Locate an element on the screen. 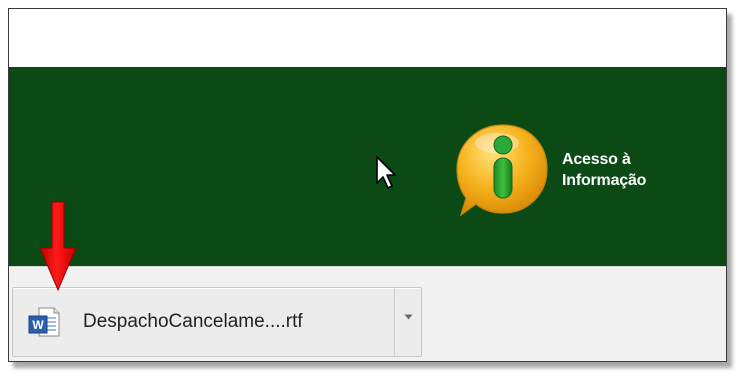 This screenshot has height=374, width=736. info-i-icon is located at coordinates (502, 170).